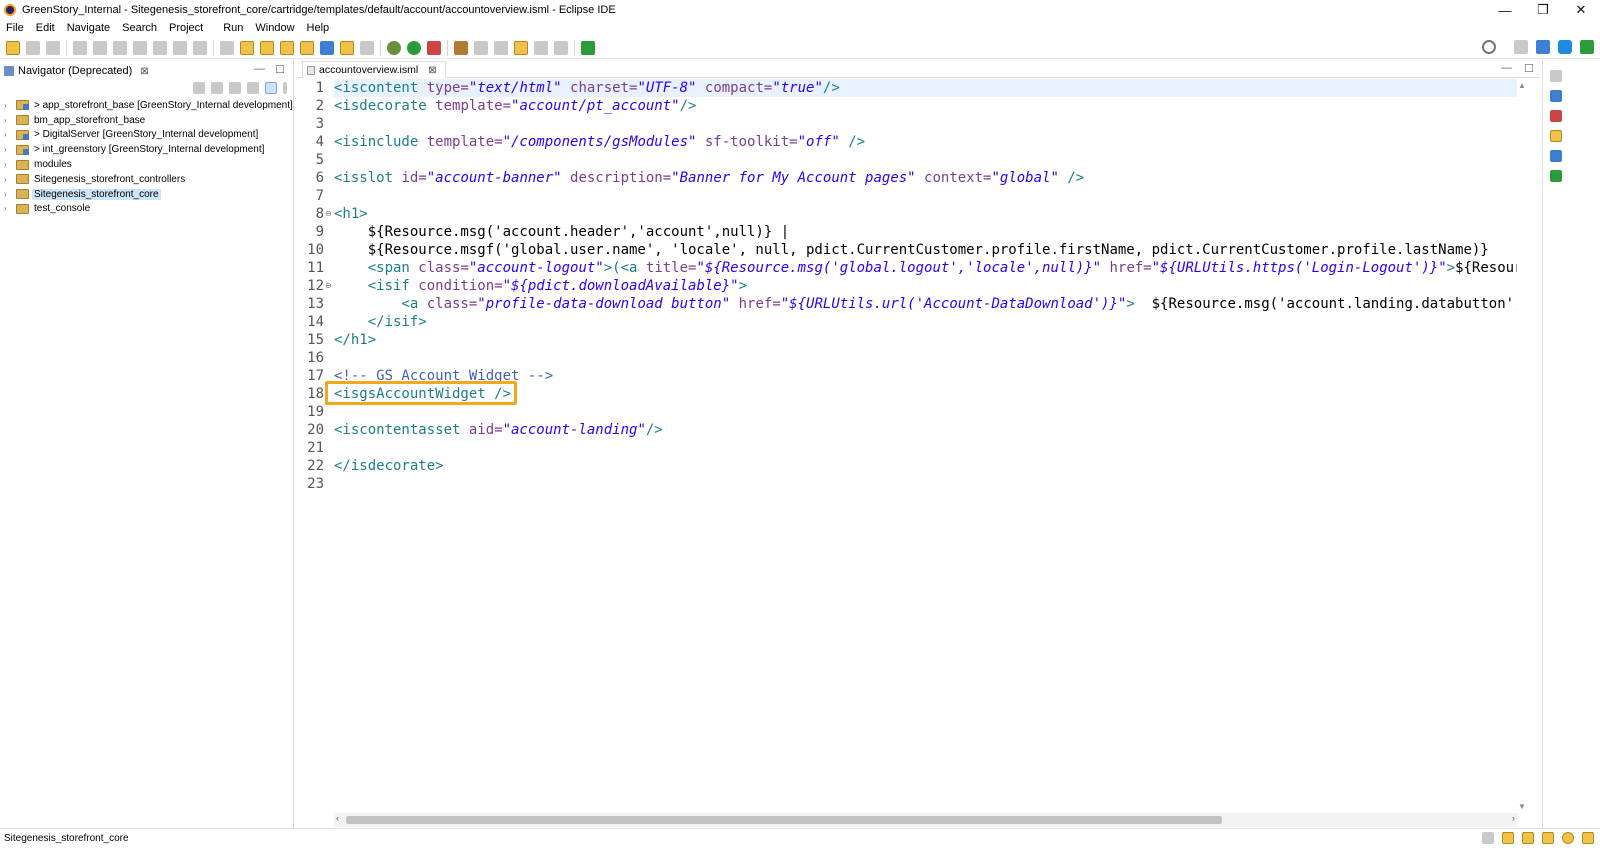 The height and width of the screenshot is (865, 1600). What do you see at coordinates (15, 28) in the screenshot?
I see `menu-file: File` at bounding box center [15, 28].